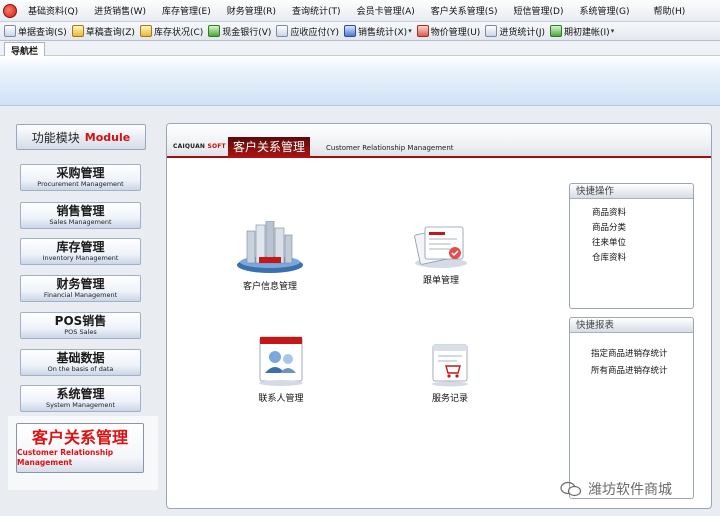 The height and width of the screenshot is (516, 720). What do you see at coordinates (642, 354) in the screenshot?
I see `report-specified-product-stats: 指定商品进销存统计` at bounding box center [642, 354].